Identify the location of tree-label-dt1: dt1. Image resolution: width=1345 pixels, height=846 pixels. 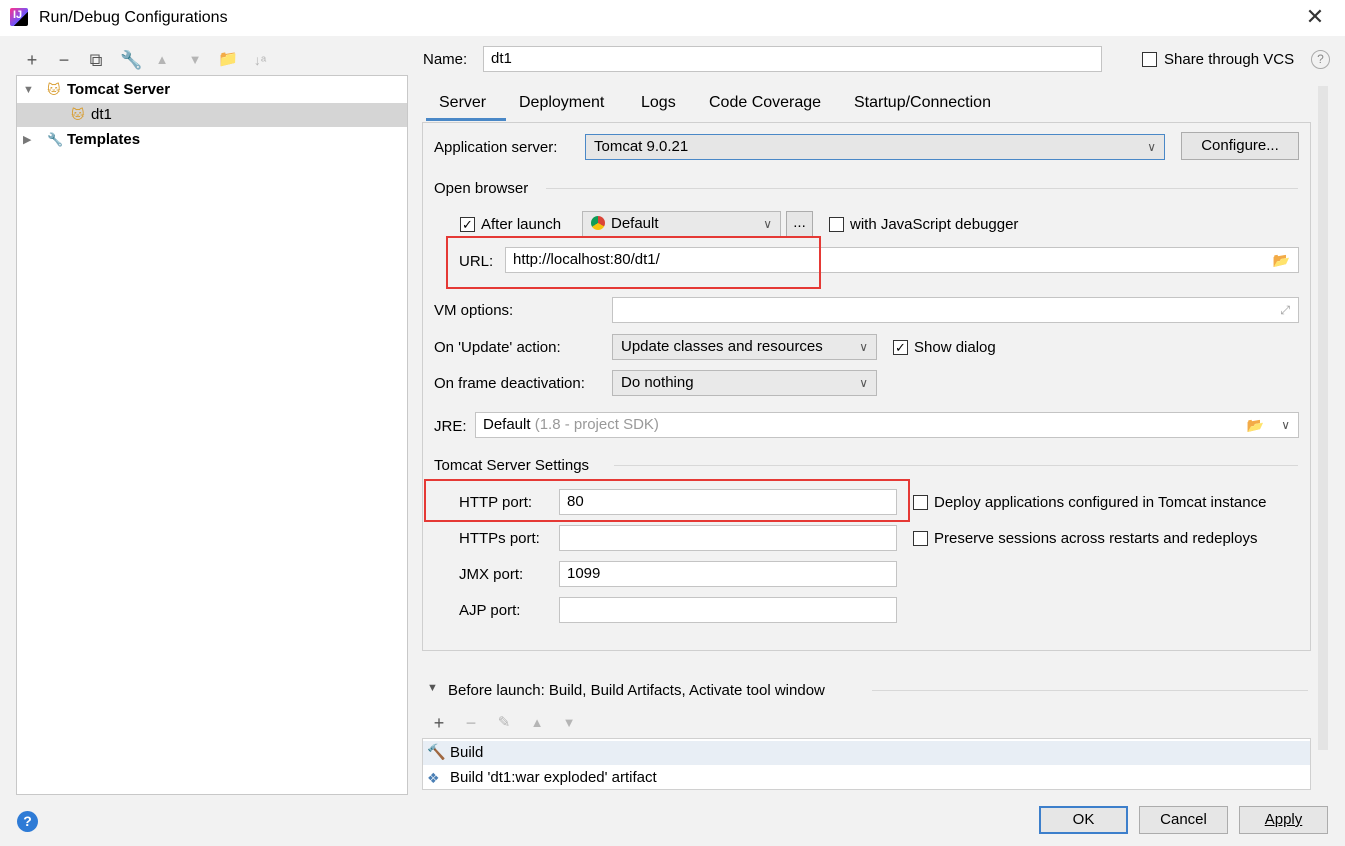
(101, 114).